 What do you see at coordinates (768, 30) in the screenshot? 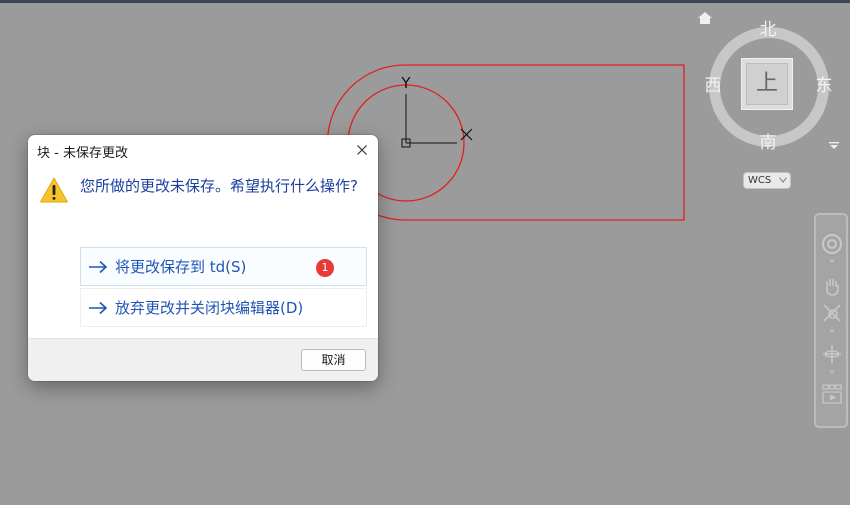
I see `compass-north: 北` at bounding box center [768, 30].